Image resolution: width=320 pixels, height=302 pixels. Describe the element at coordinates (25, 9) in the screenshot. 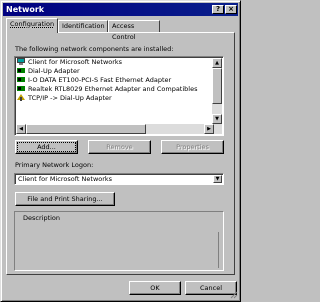

I see `window-title: Network` at that location.